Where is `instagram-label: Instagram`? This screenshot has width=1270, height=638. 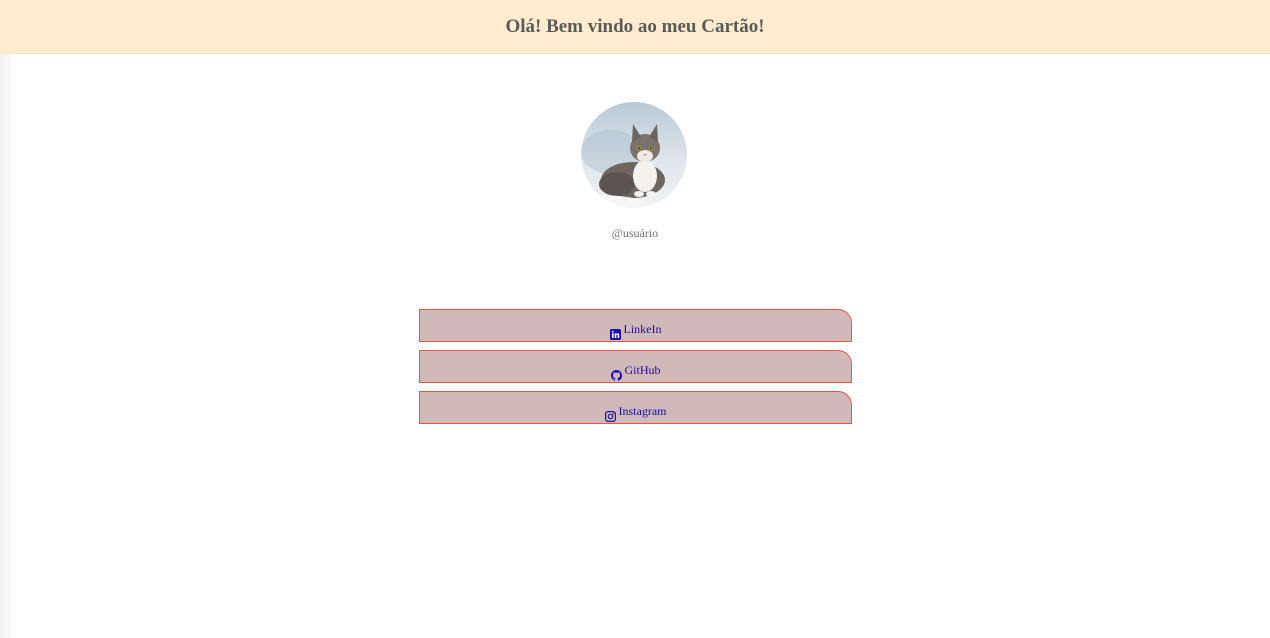
instagram-label: Instagram is located at coordinates (642, 411).